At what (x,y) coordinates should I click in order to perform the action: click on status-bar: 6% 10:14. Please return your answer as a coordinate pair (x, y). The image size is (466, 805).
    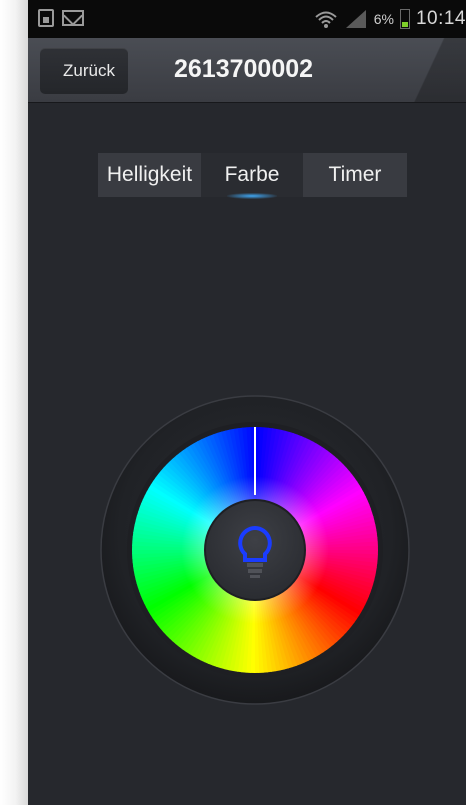
    Looking at the image, I should click on (247, 19).